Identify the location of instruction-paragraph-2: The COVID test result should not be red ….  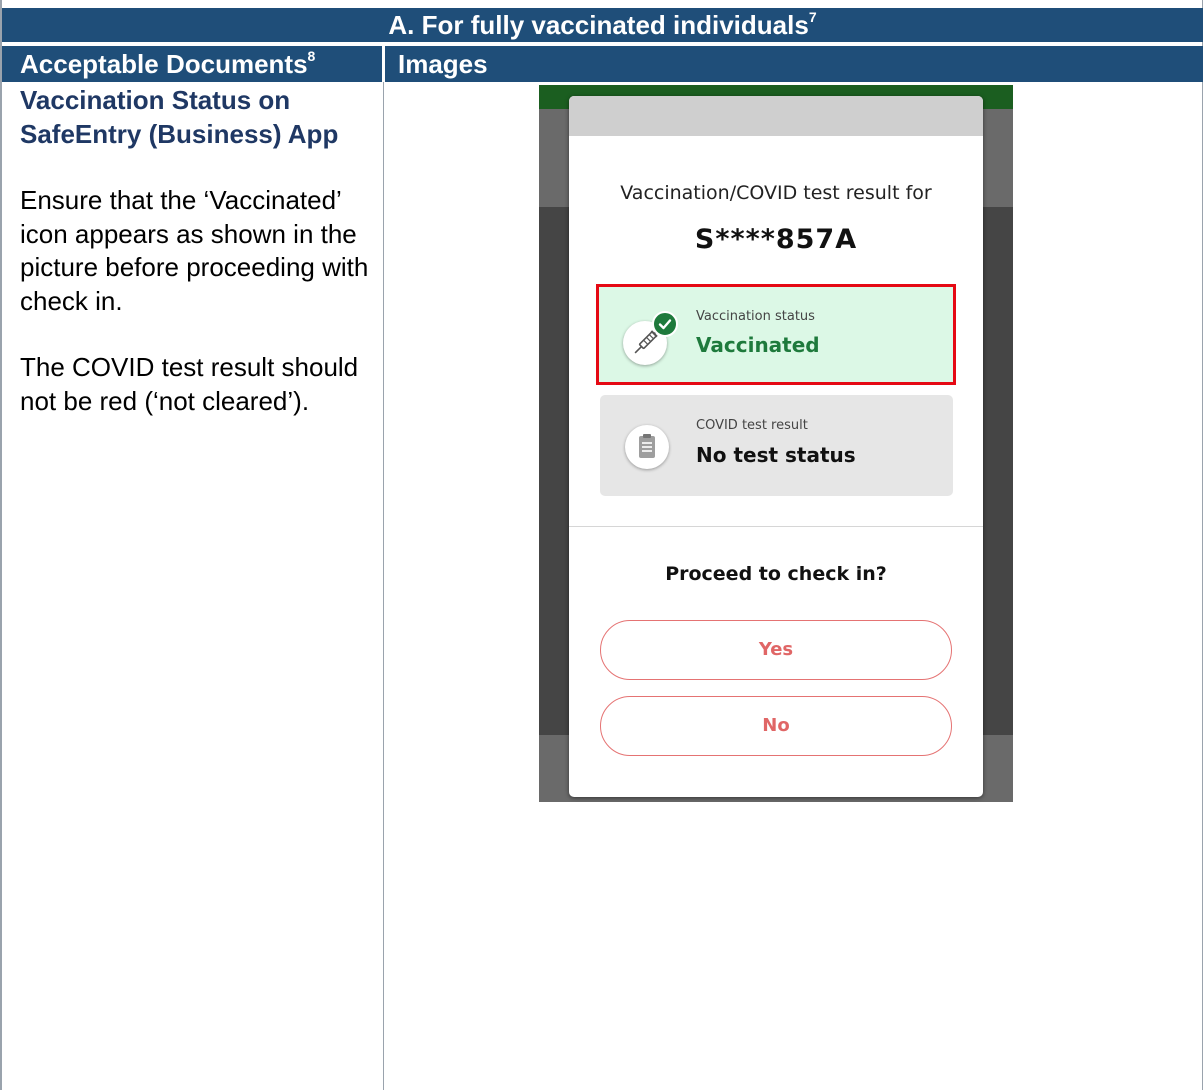
(189, 384).